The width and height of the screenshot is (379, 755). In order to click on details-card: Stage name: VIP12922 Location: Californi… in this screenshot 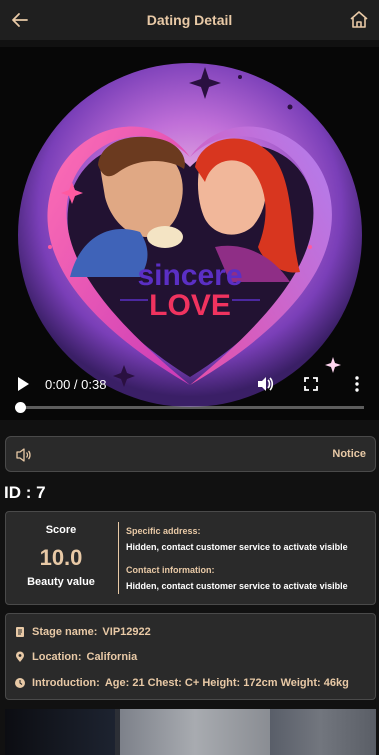, I will do `click(190, 656)`.